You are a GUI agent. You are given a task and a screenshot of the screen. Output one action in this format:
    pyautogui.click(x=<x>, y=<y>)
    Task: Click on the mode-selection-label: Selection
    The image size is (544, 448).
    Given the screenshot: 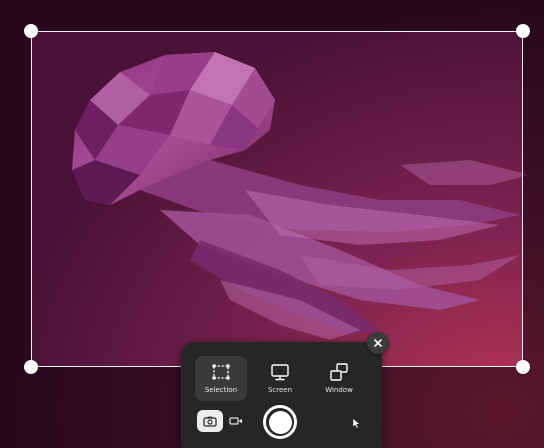 What is the action you would take?
    pyautogui.click(x=221, y=390)
    